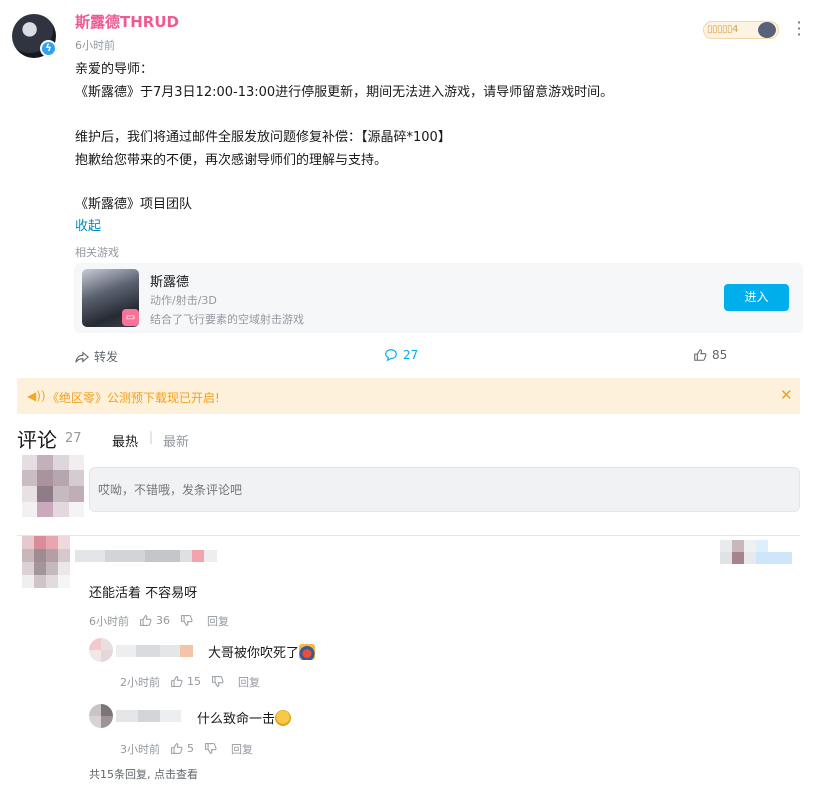 The image size is (813, 793). What do you see at coordinates (283, 718) in the screenshot?
I see `sweat-smile-emoji-icon` at bounding box center [283, 718].